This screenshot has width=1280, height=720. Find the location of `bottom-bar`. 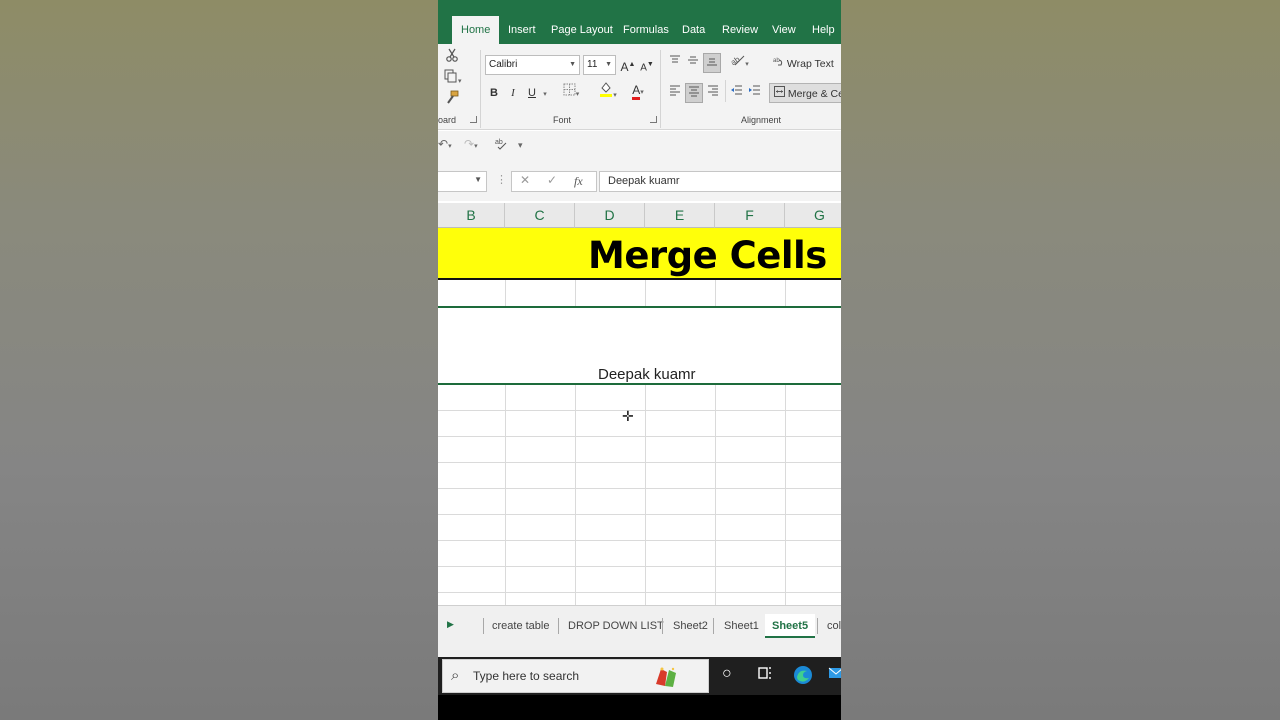

bottom-bar is located at coordinates (639, 707).